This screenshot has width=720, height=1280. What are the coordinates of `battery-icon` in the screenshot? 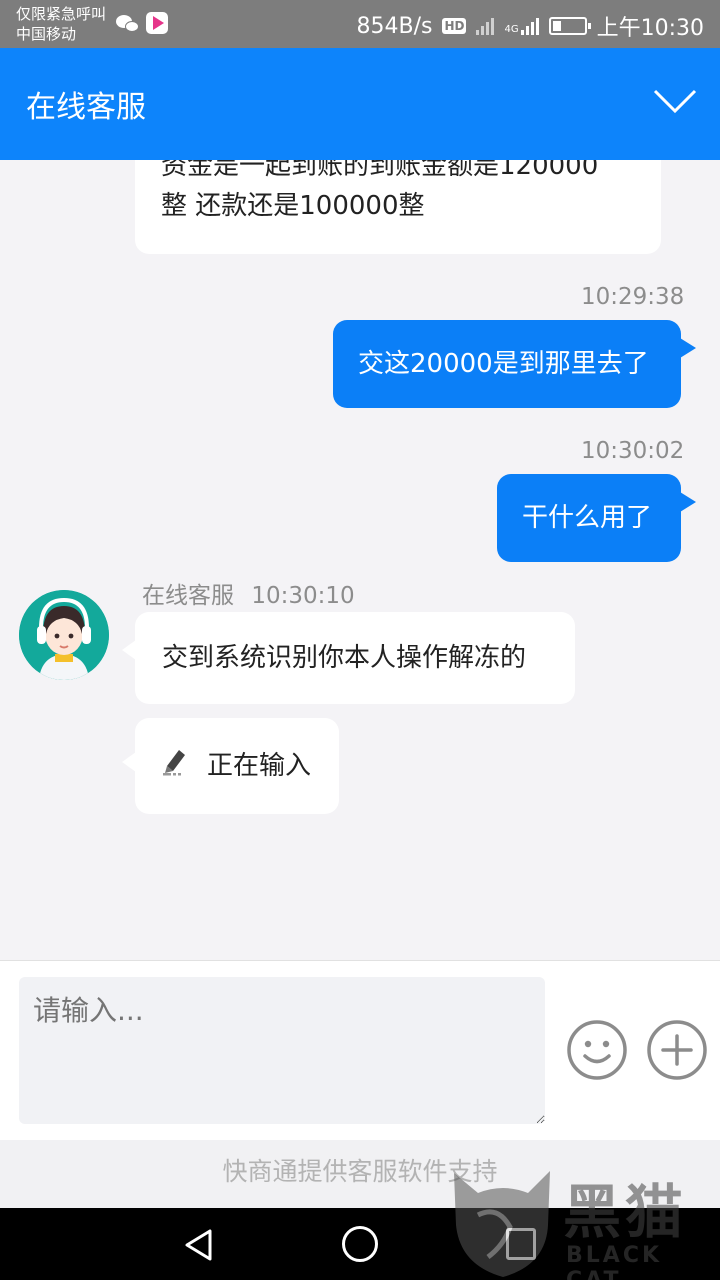 It's located at (569, 26).